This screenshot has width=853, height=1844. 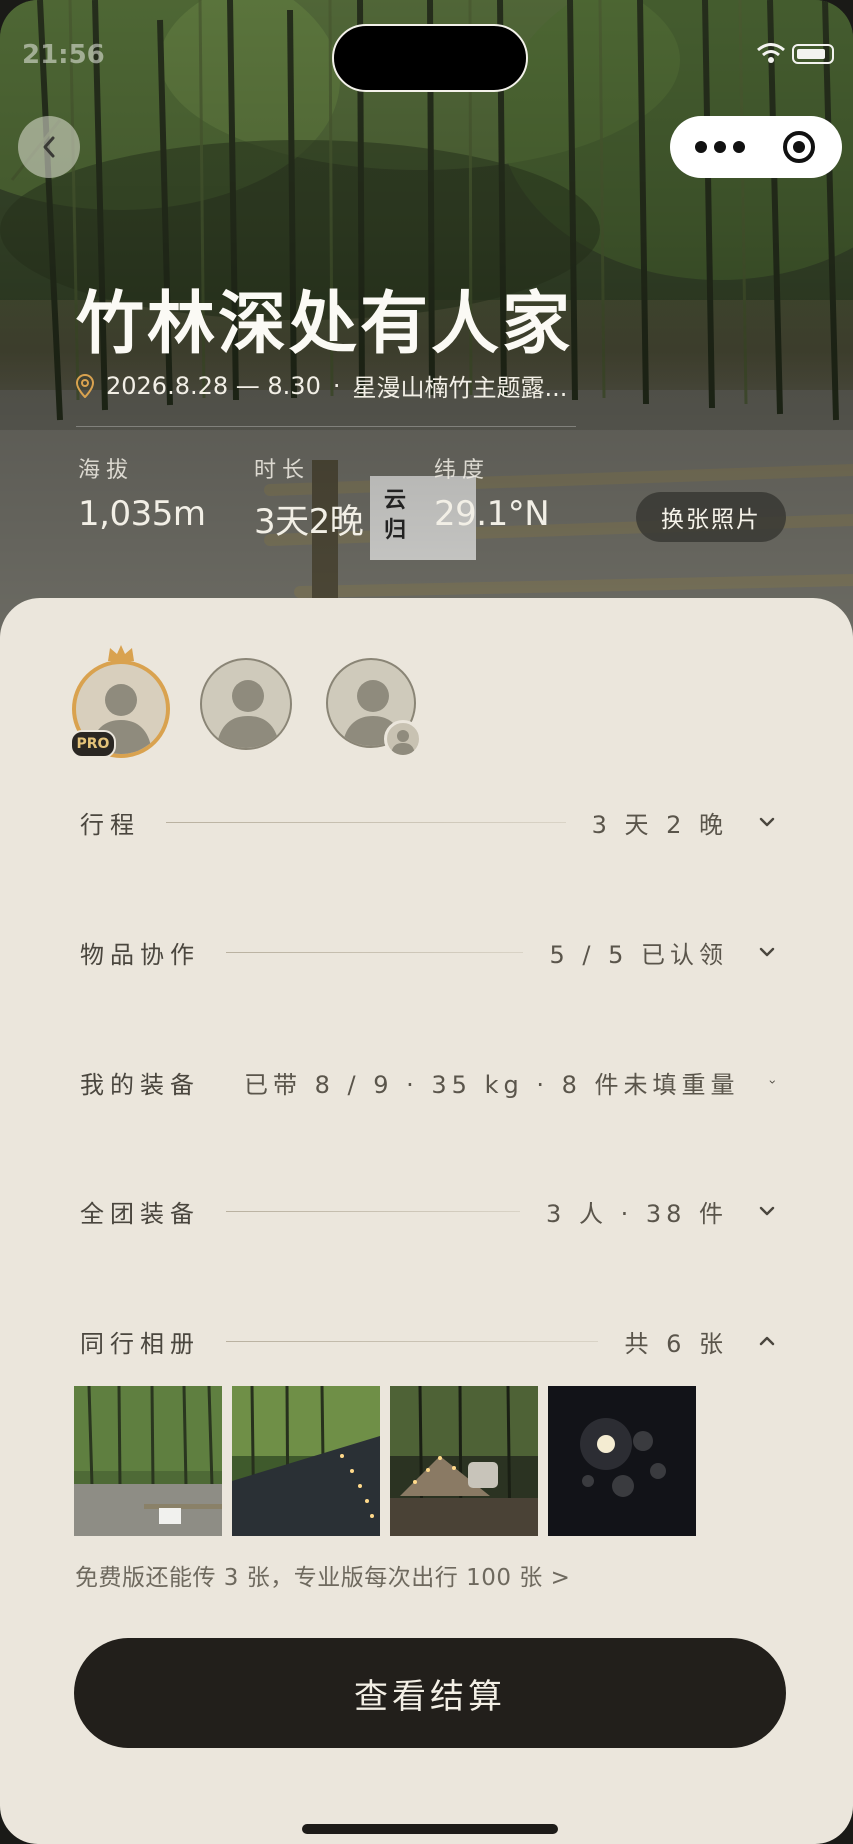 What do you see at coordinates (85, 385) in the screenshot?
I see `pin-icon` at bounding box center [85, 385].